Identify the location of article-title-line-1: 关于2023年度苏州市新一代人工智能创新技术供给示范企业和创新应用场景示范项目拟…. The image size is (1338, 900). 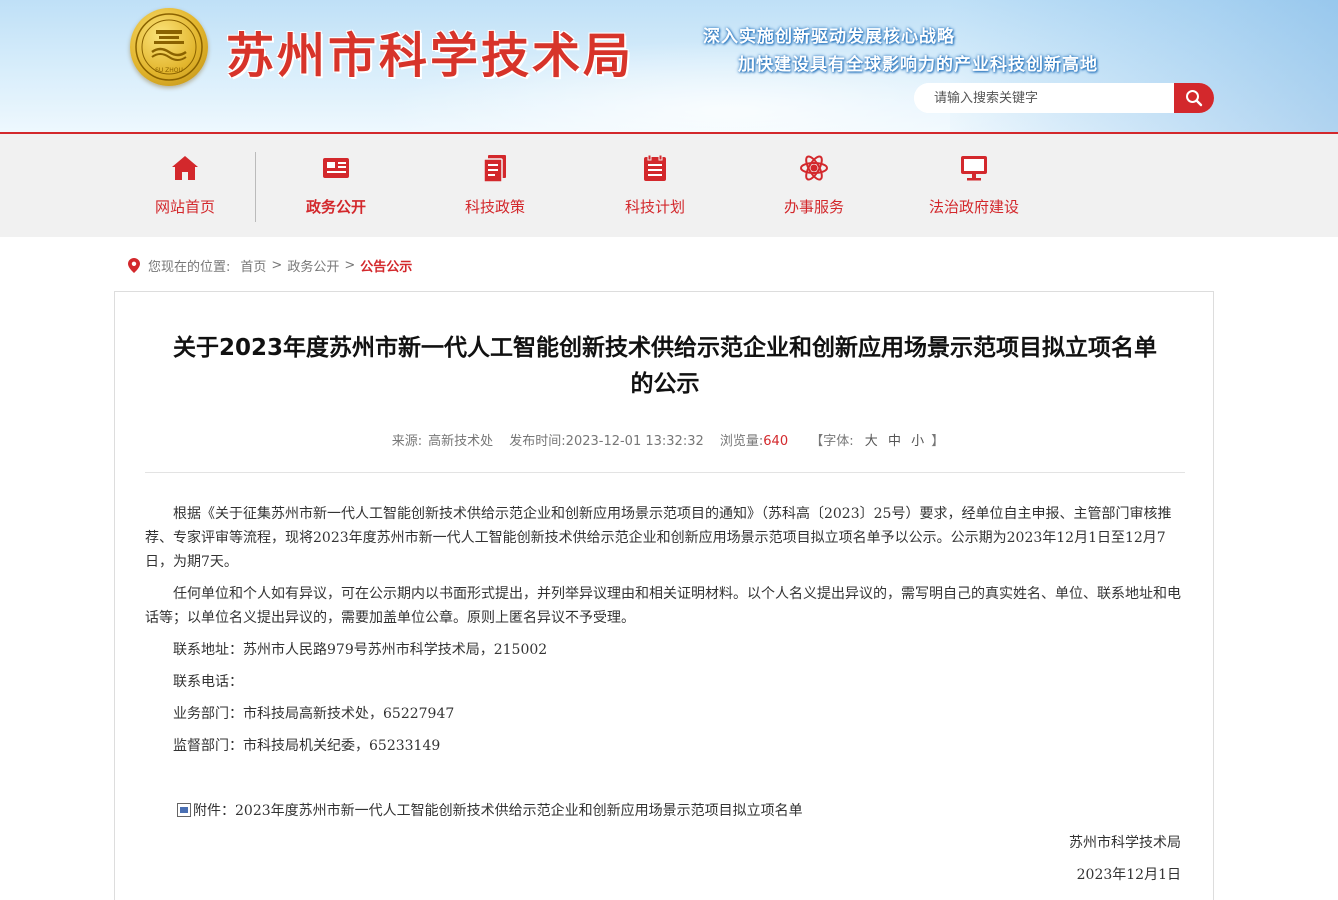
(664, 348).